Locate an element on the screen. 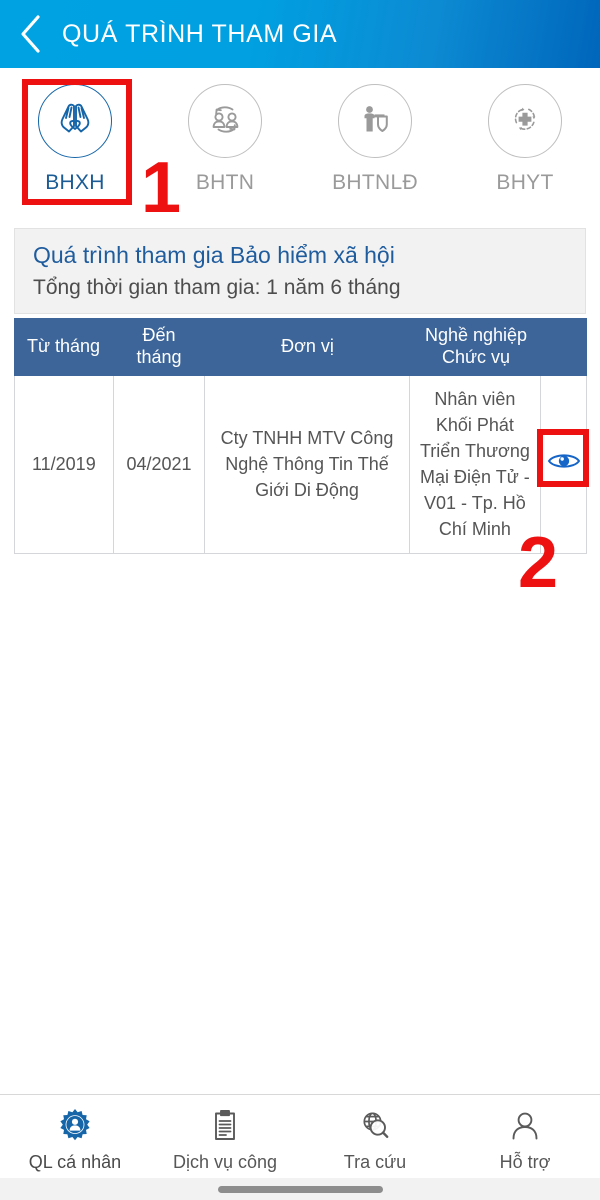  praying-hands-heart-icon is located at coordinates (75, 121).